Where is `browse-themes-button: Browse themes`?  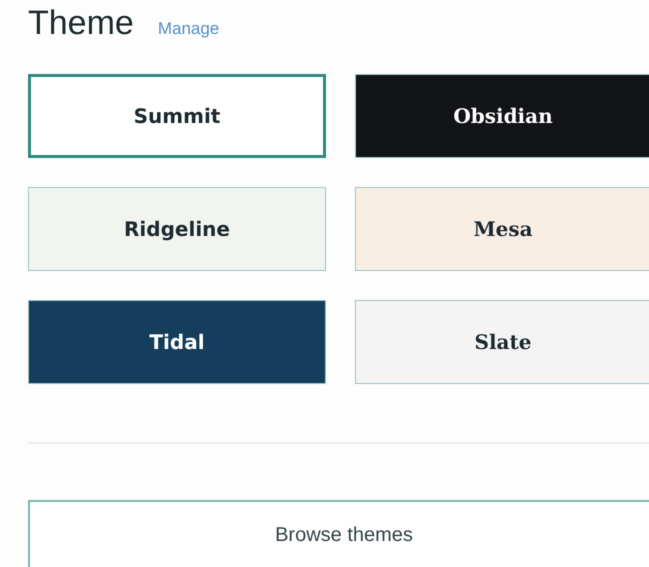
browse-themes-button: Browse themes is located at coordinates (338, 533).